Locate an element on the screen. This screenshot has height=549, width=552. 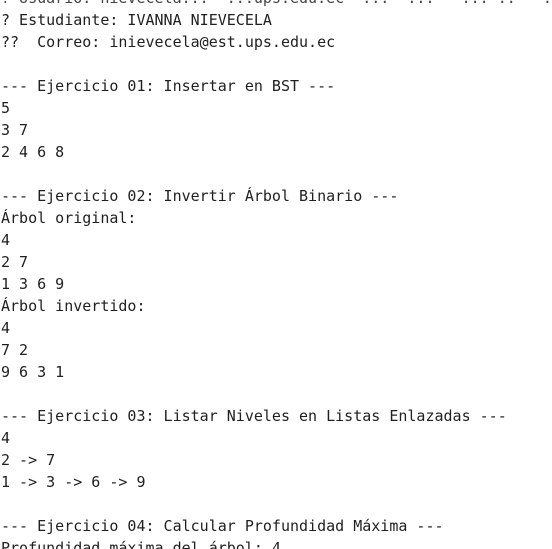
output-line: 1 -> 3 -> 6 -> 9 is located at coordinates (73, 482).